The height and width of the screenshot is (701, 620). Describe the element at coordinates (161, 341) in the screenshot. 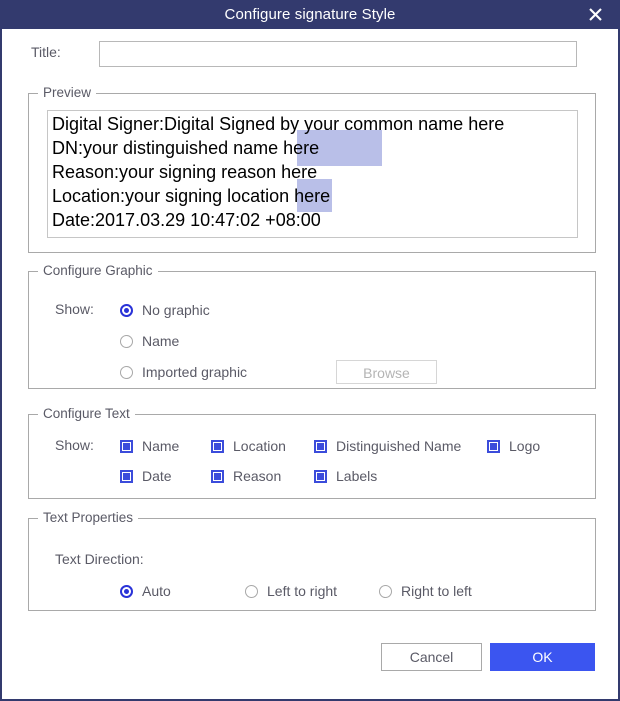

I see `radio-label: Name` at that location.